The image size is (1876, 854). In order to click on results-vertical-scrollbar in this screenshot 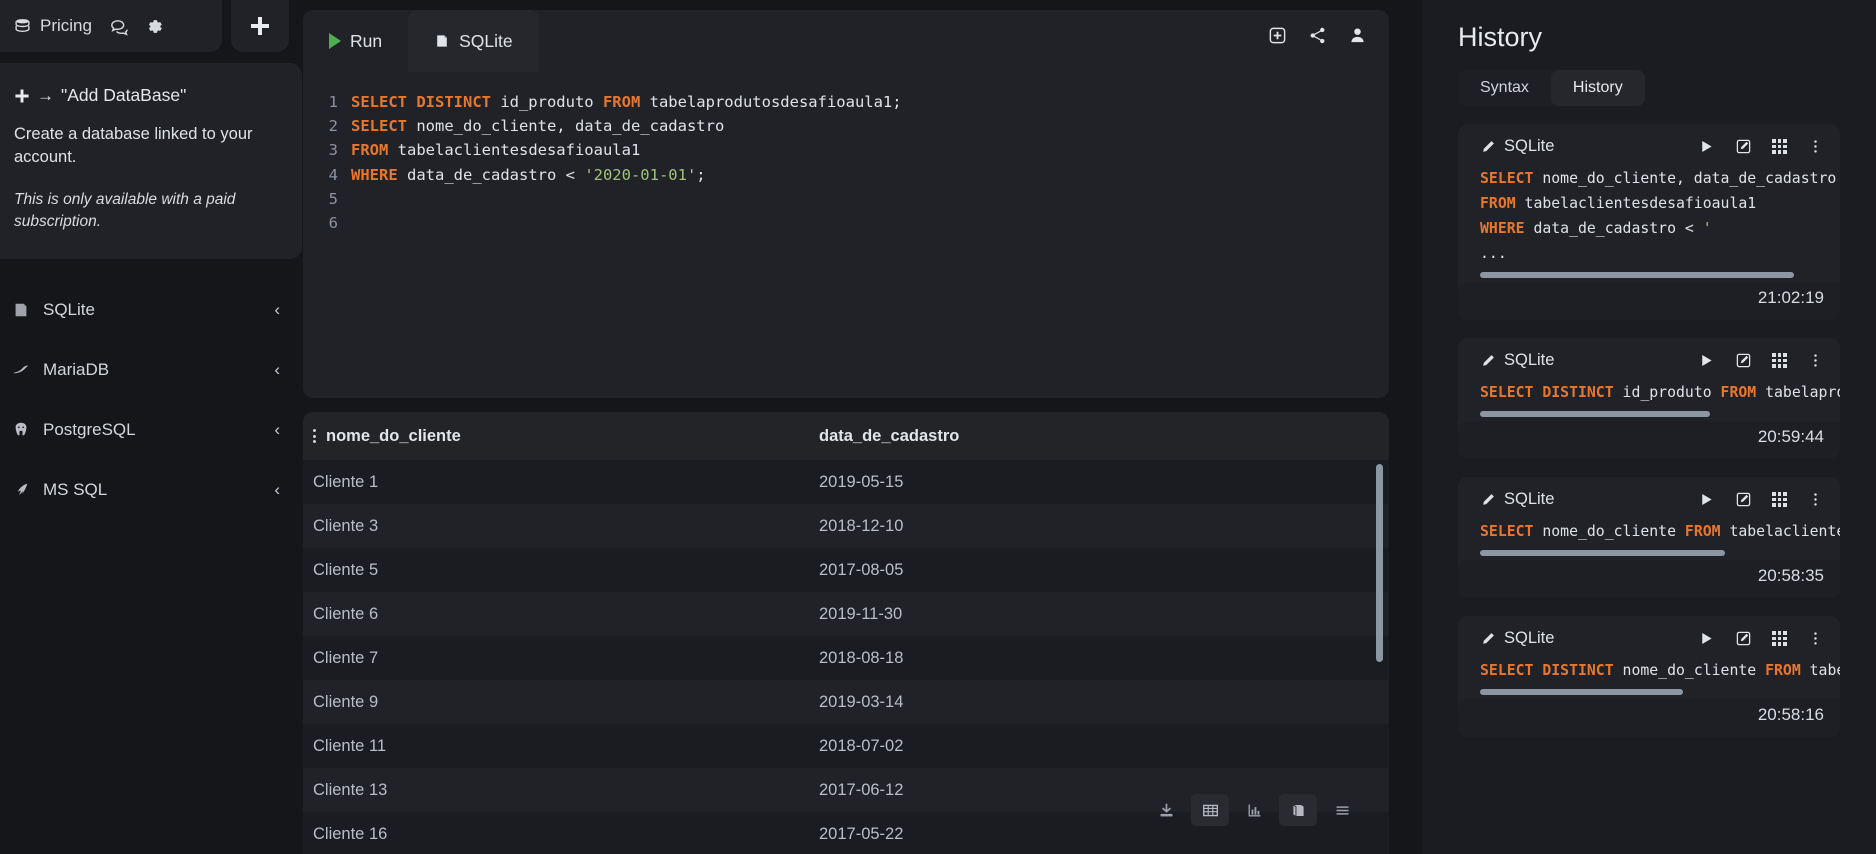, I will do `click(1379, 563)`.